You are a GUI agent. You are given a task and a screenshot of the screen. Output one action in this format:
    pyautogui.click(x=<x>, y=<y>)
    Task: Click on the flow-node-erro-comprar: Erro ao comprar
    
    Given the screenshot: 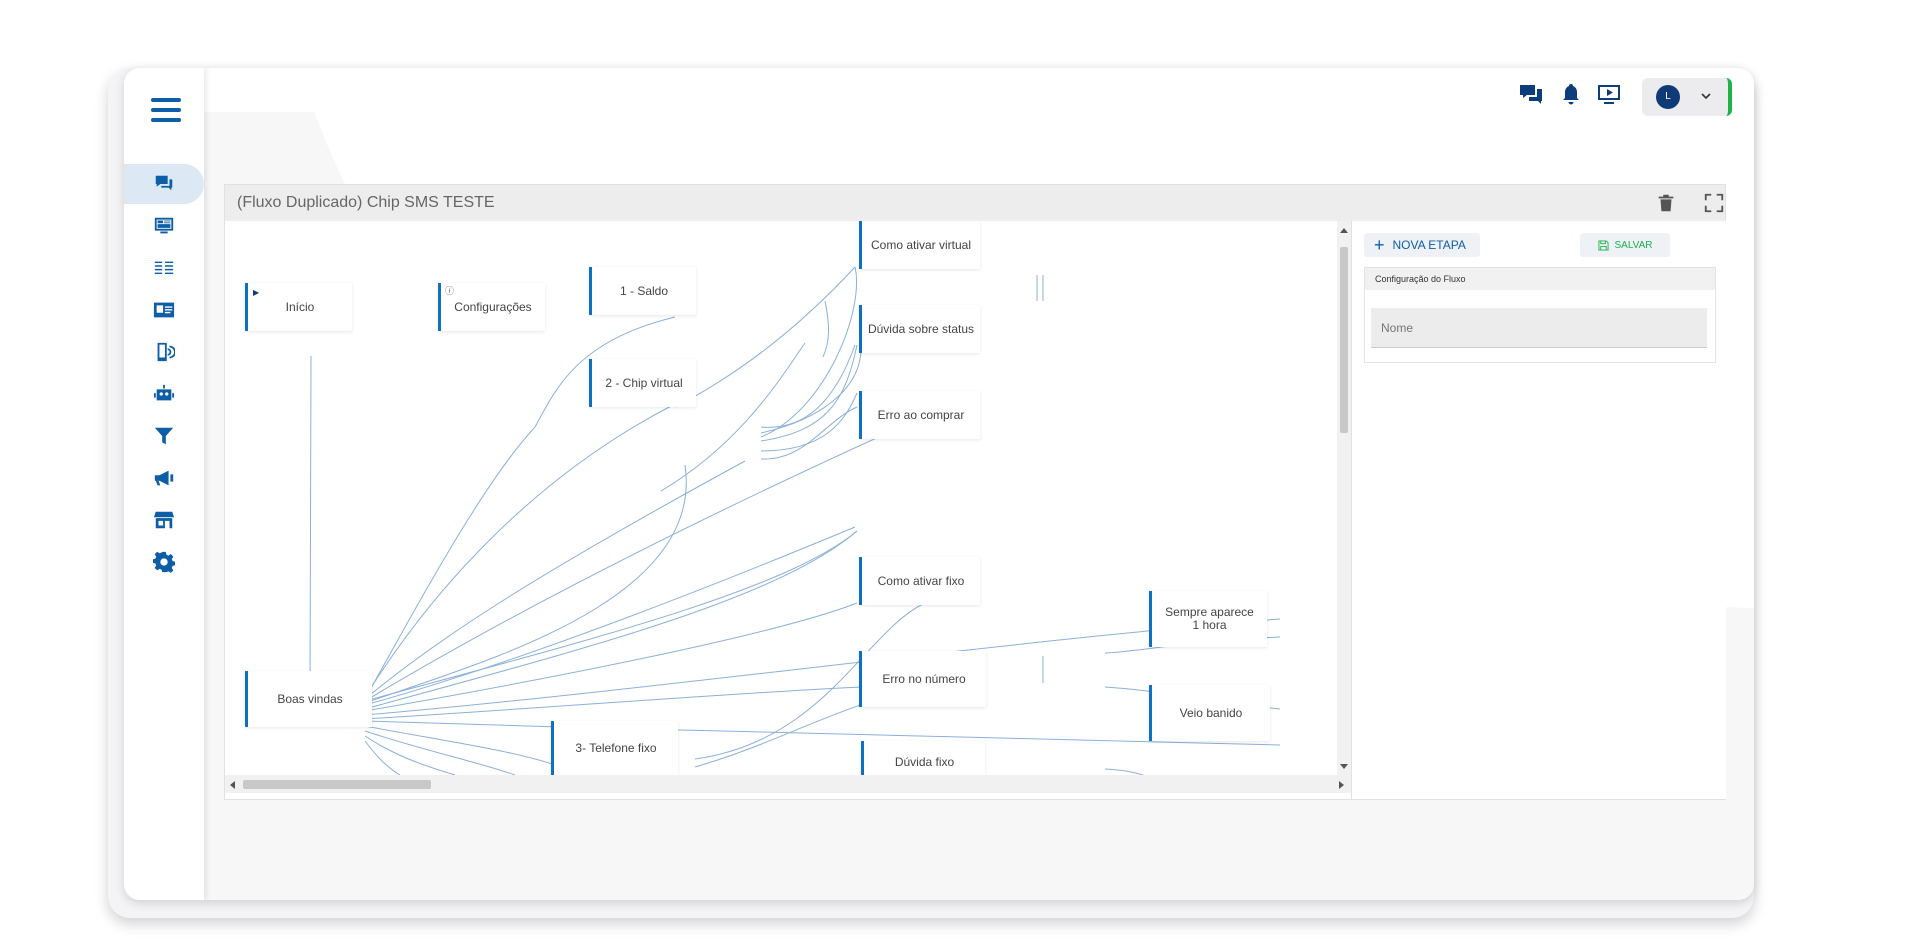 What is the action you would take?
    pyautogui.click(x=919, y=415)
    